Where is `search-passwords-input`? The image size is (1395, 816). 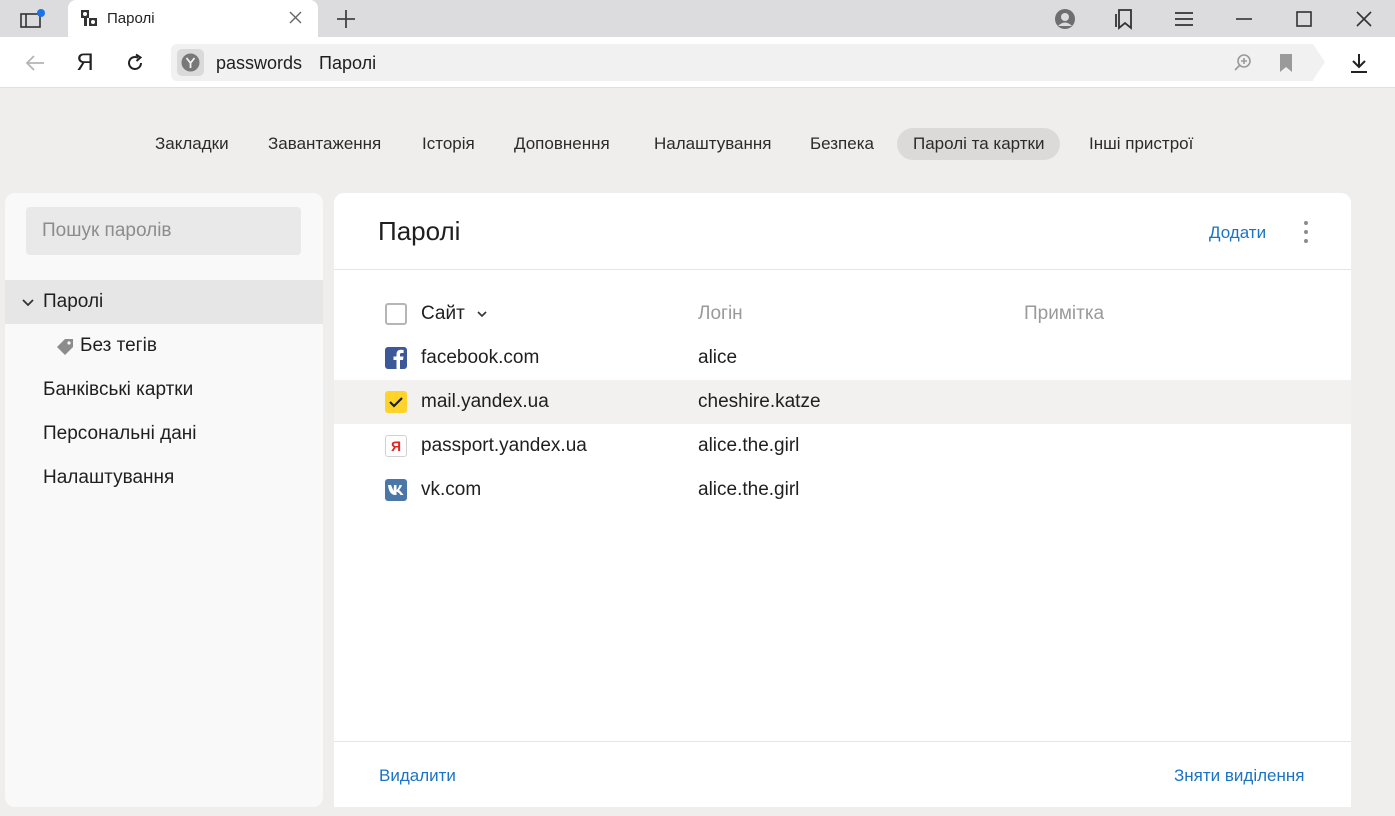
search-passwords-input is located at coordinates (163, 231).